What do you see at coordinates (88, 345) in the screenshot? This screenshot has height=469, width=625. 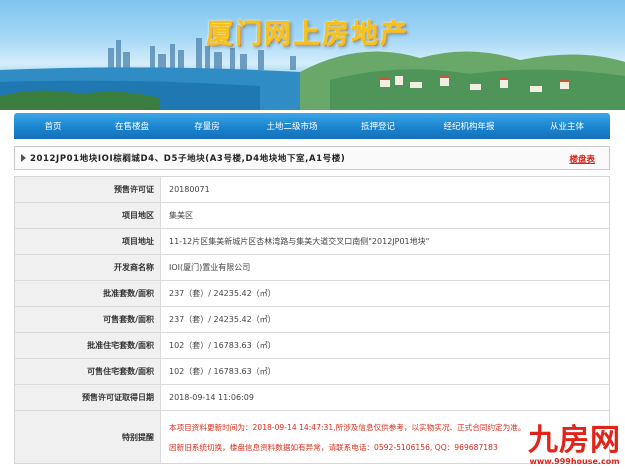 I see `row-label: 批准住宅套数/面积` at bounding box center [88, 345].